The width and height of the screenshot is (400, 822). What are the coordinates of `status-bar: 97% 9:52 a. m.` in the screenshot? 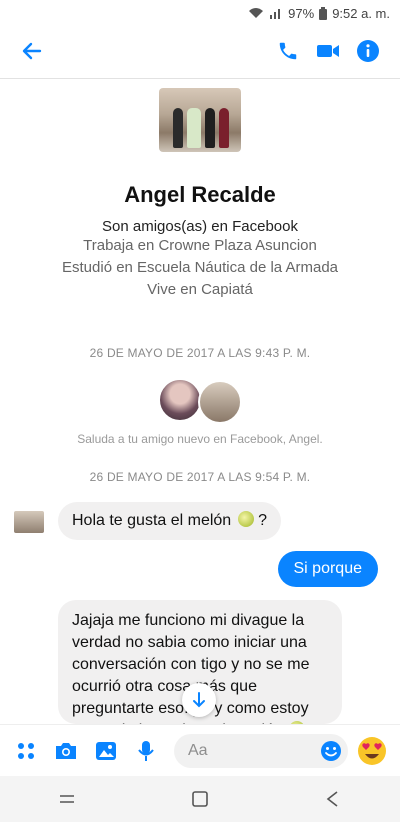 It's located at (200, 13).